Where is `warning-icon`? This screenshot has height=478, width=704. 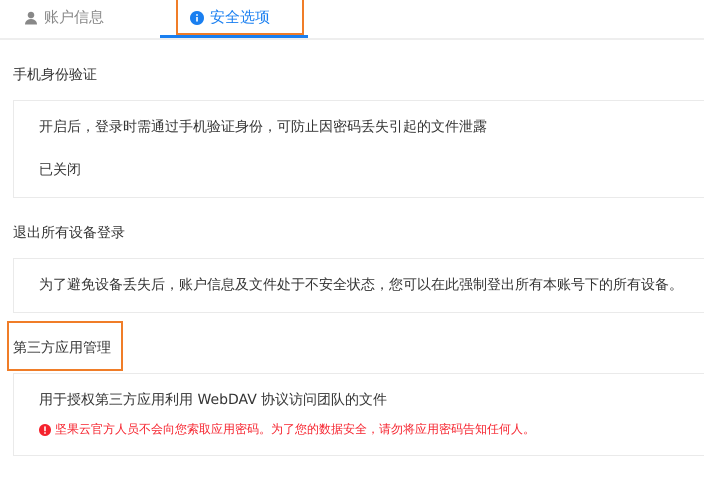 warning-icon is located at coordinates (45, 430).